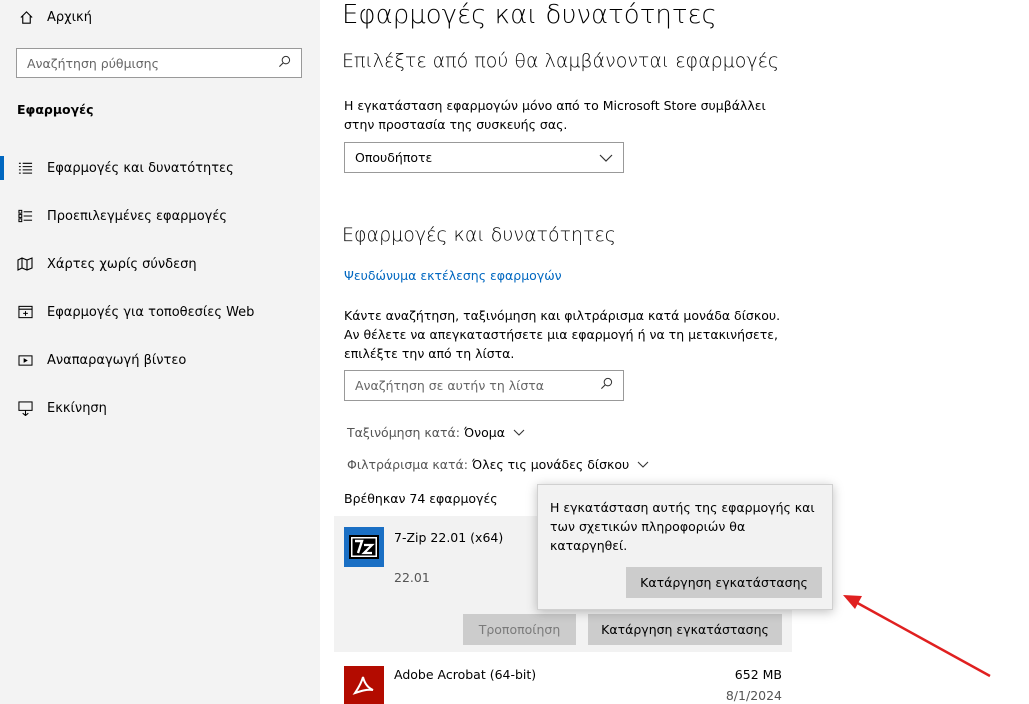  What do you see at coordinates (364, 685) in the screenshot?
I see `adobe-acrobat-app-icon` at bounding box center [364, 685].